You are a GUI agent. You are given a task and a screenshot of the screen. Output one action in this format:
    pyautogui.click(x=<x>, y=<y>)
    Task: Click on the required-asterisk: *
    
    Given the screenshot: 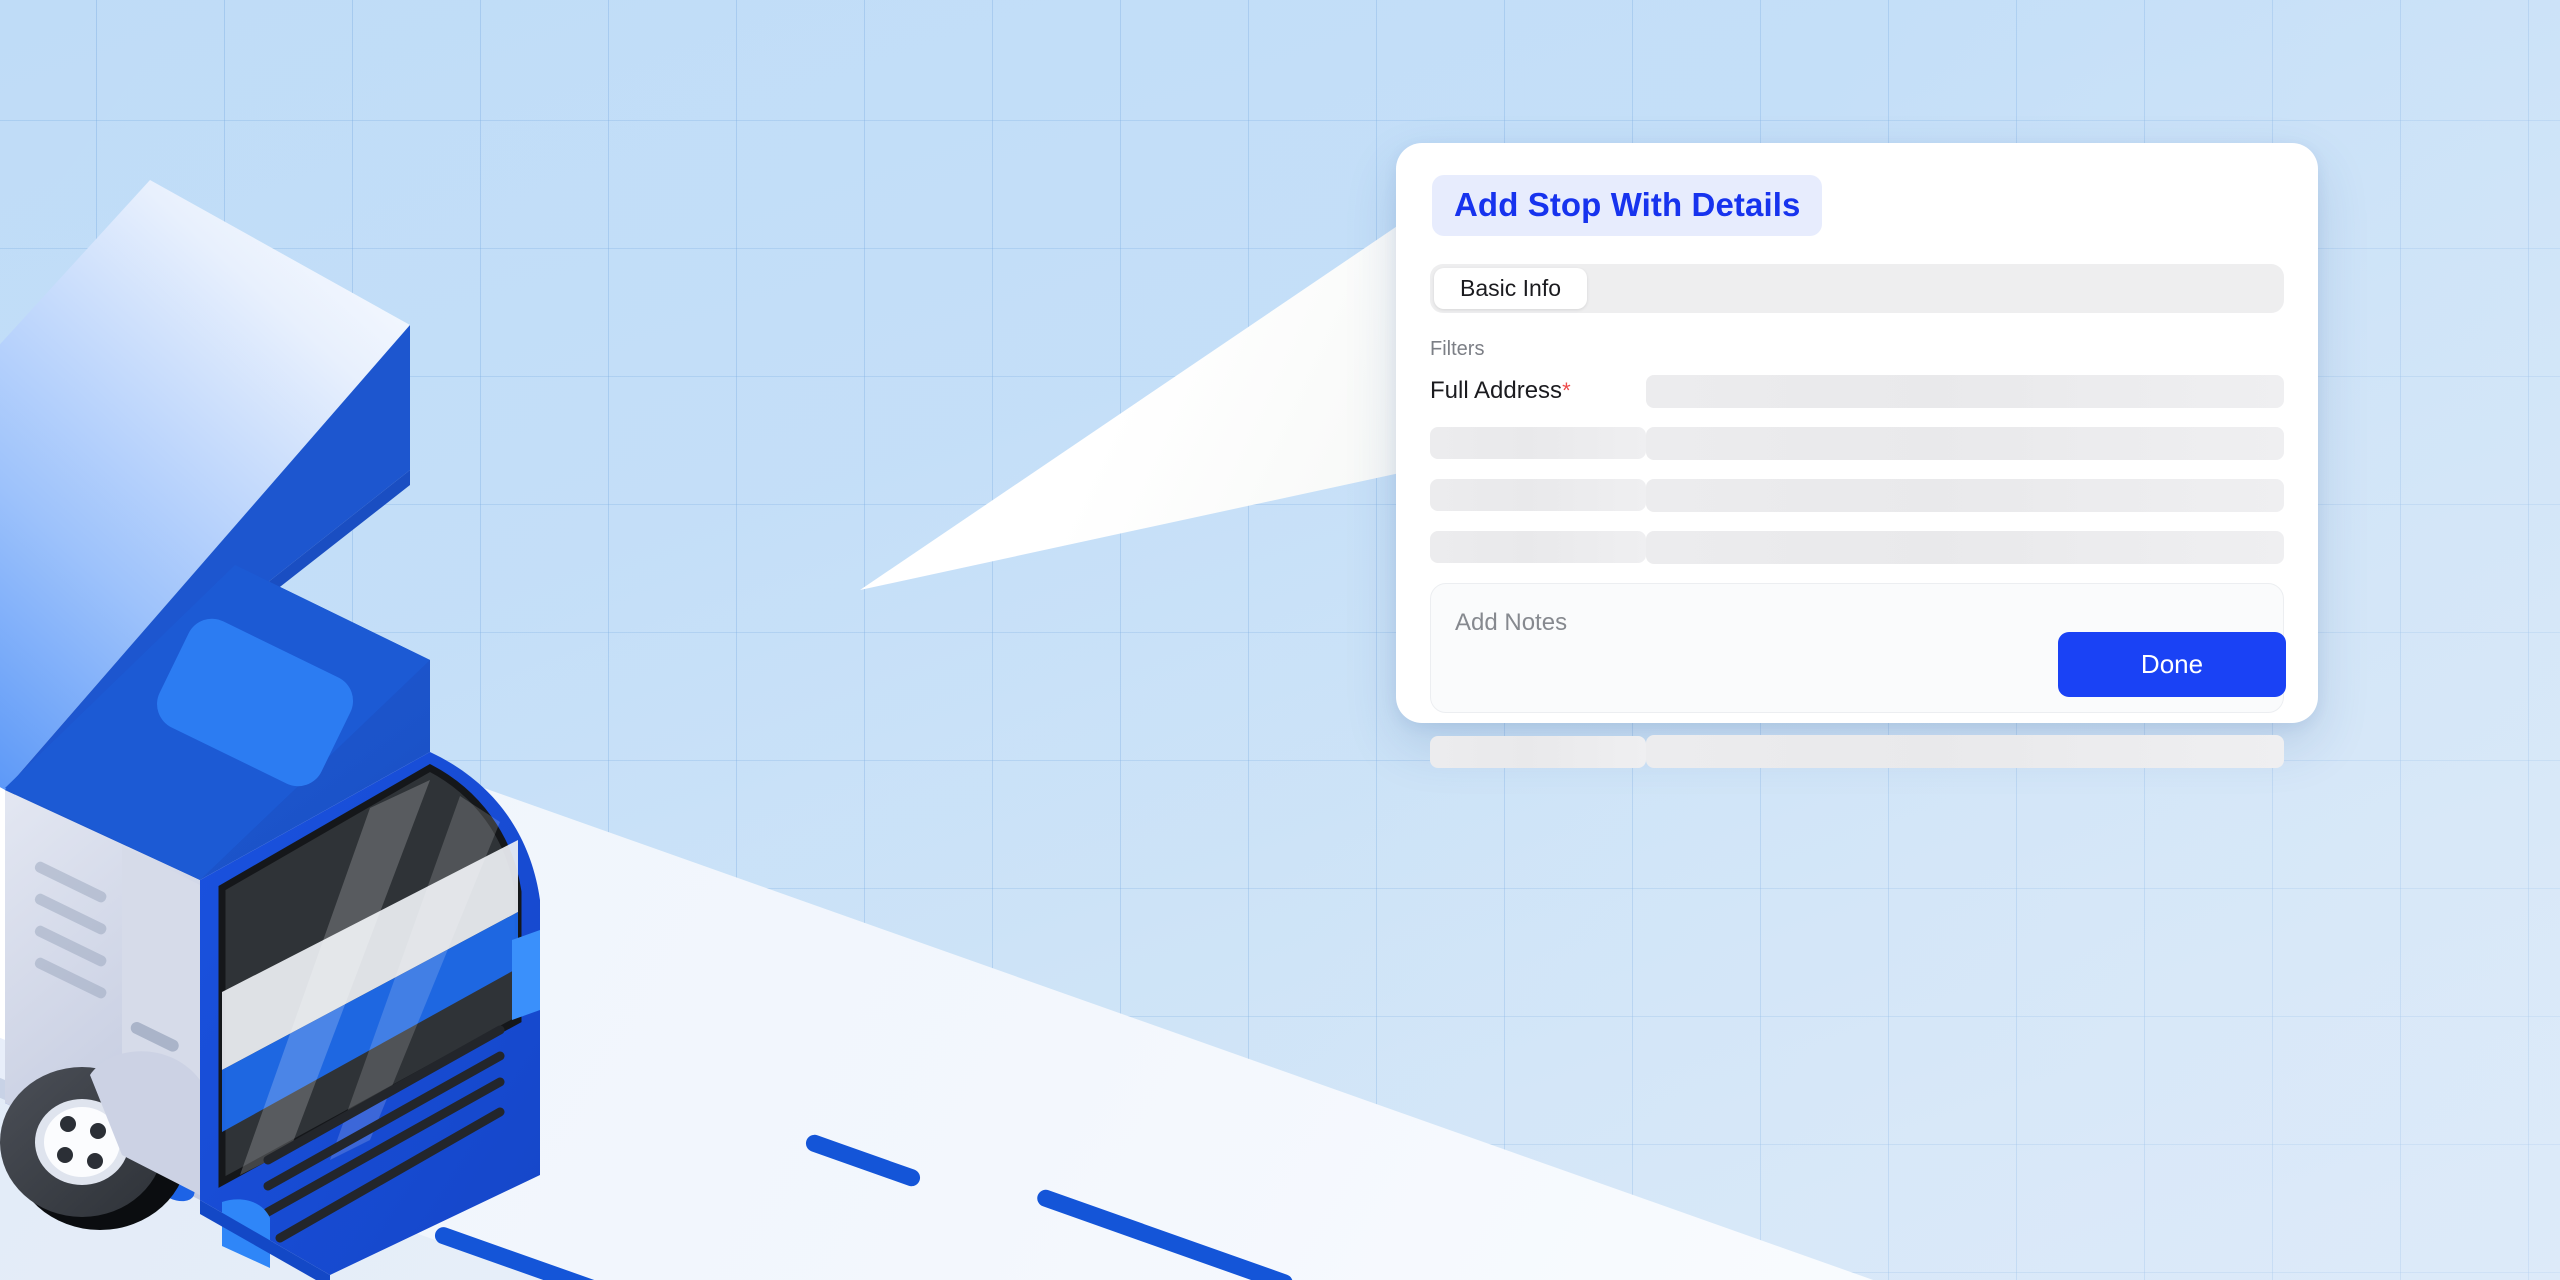 What is the action you would take?
    pyautogui.click(x=1566, y=390)
    